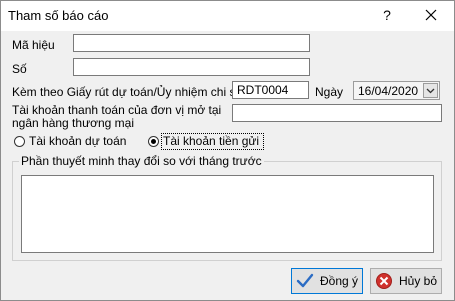  I want to click on cancel-button: Hủy bỏ, so click(406, 281).